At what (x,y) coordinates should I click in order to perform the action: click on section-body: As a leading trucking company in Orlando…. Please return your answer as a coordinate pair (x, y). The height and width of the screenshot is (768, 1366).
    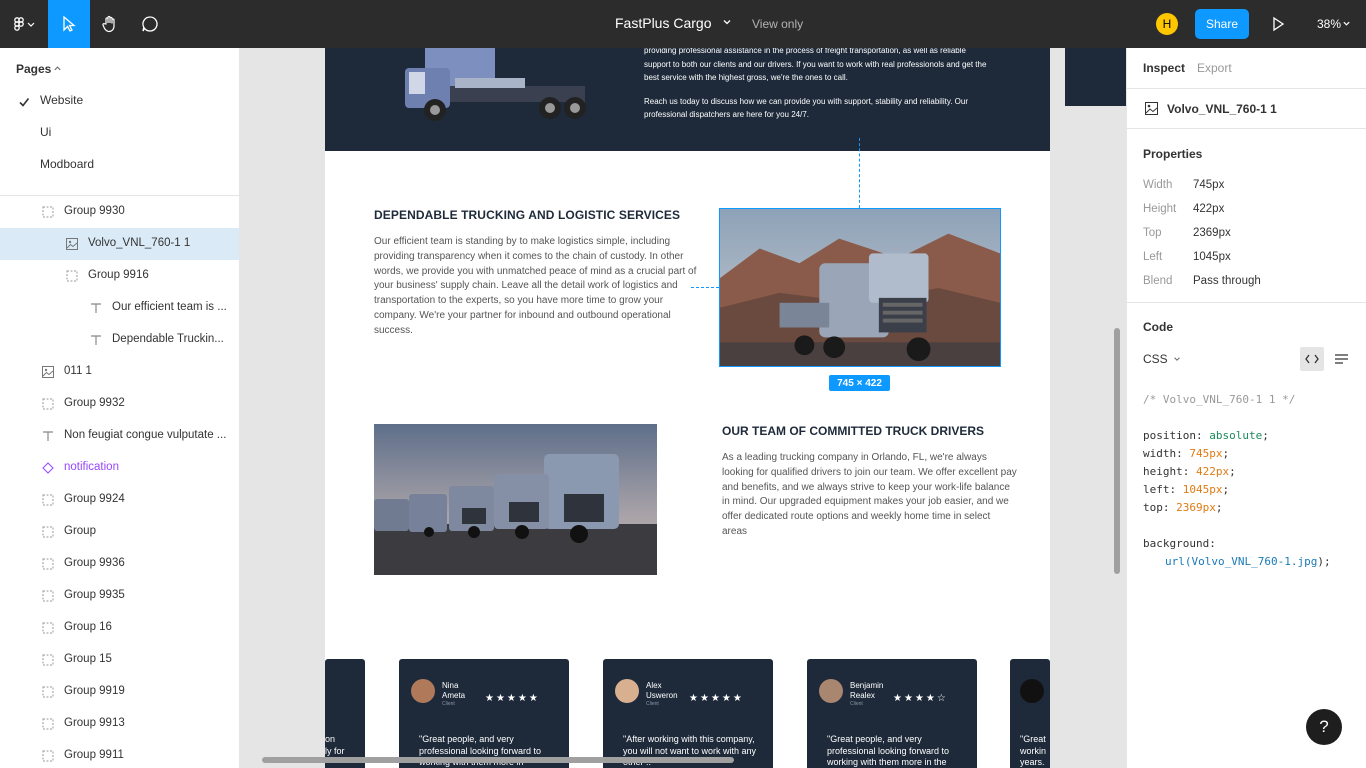
    Looking at the image, I should click on (869, 495).